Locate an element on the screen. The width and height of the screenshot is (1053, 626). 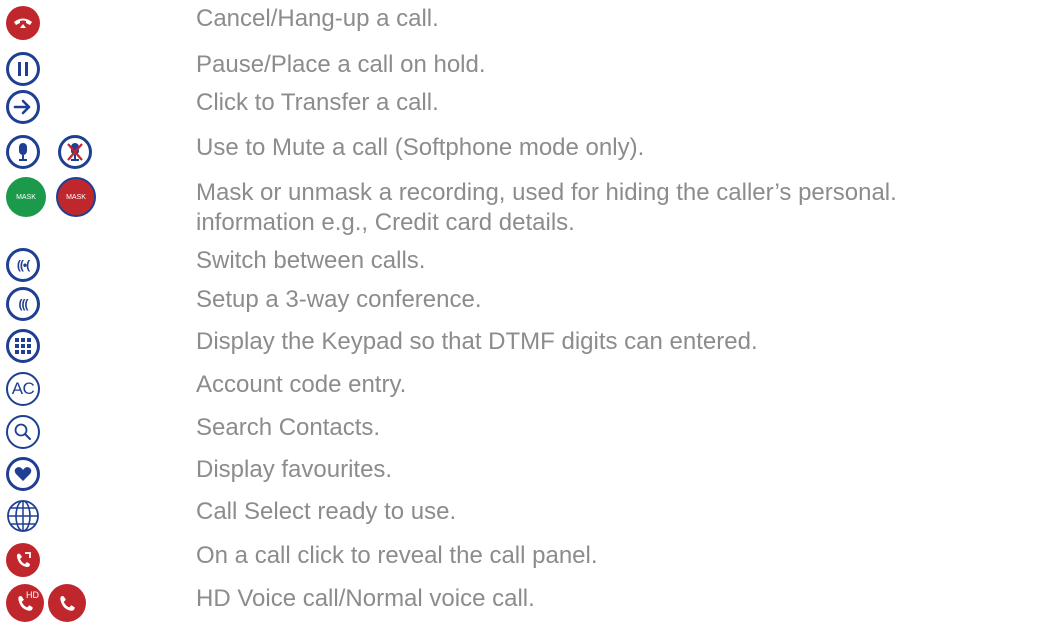
legend-text: Cancel/Hang-up a call. is located at coordinates (317, 18).